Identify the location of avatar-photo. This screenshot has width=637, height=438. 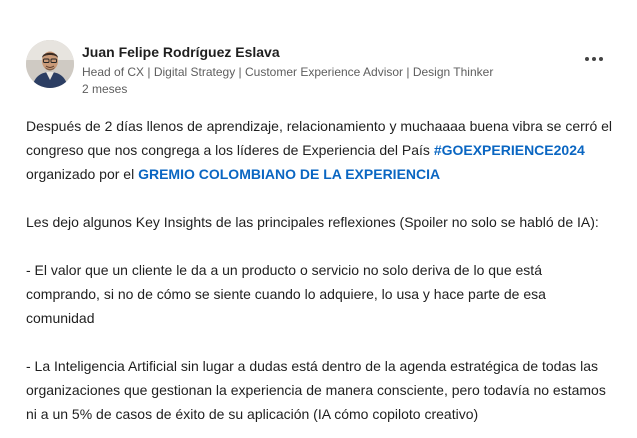
(50, 64).